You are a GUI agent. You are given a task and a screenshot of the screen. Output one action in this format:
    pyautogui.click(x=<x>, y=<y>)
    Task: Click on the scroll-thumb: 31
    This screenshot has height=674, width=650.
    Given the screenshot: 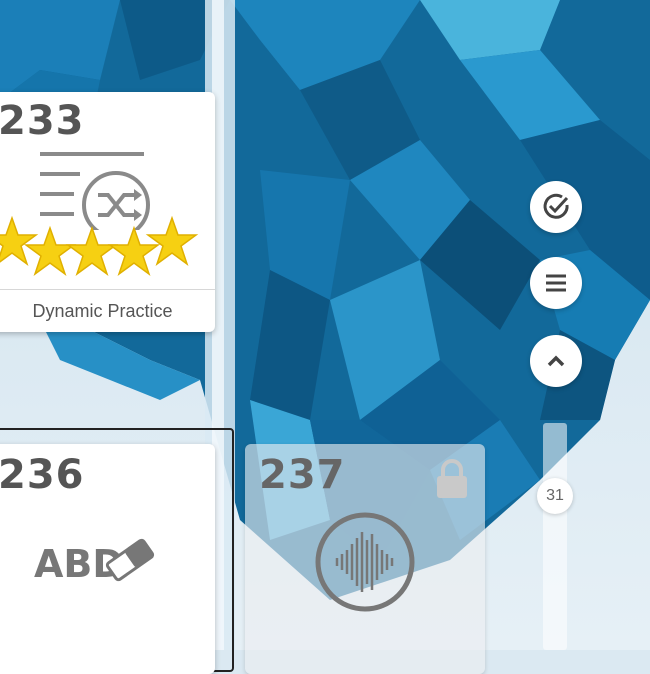 What is the action you would take?
    pyautogui.click(x=555, y=496)
    